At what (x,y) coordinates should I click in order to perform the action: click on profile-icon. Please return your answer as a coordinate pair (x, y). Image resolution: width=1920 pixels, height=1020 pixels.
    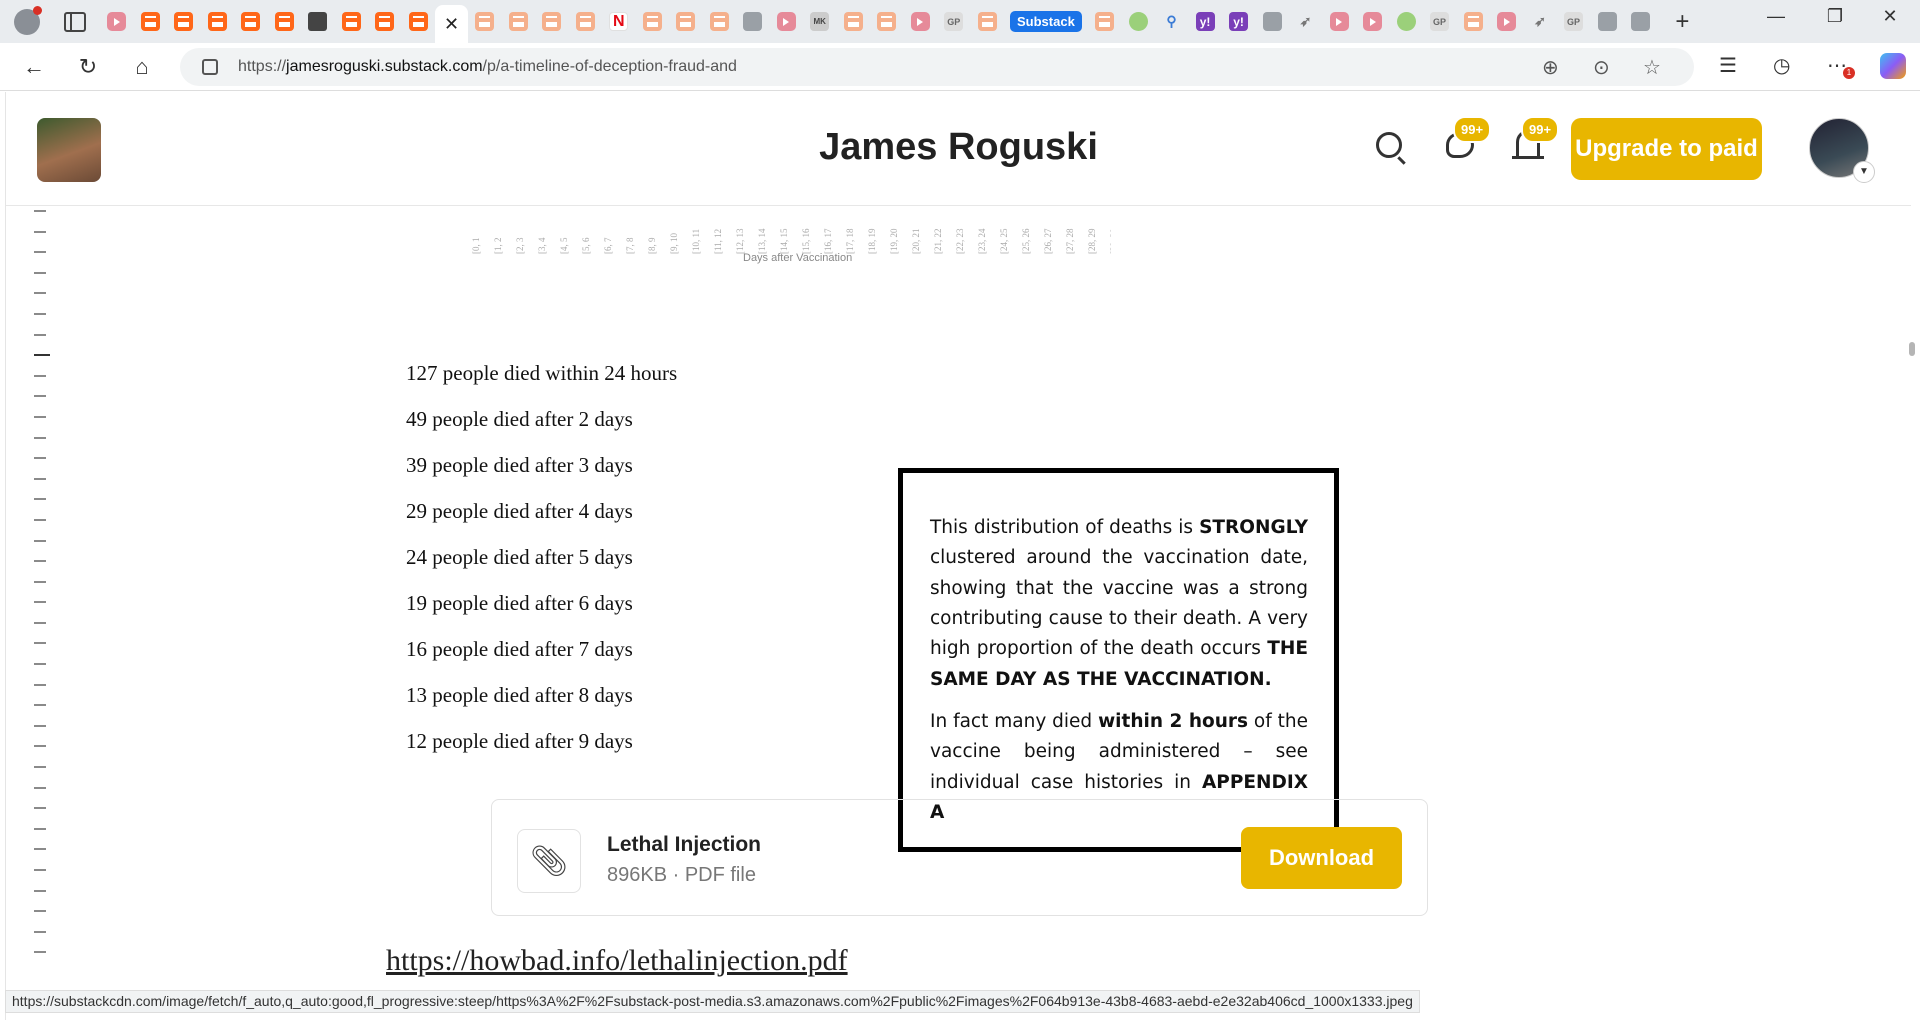
    Looking at the image, I should click on (28, 20).